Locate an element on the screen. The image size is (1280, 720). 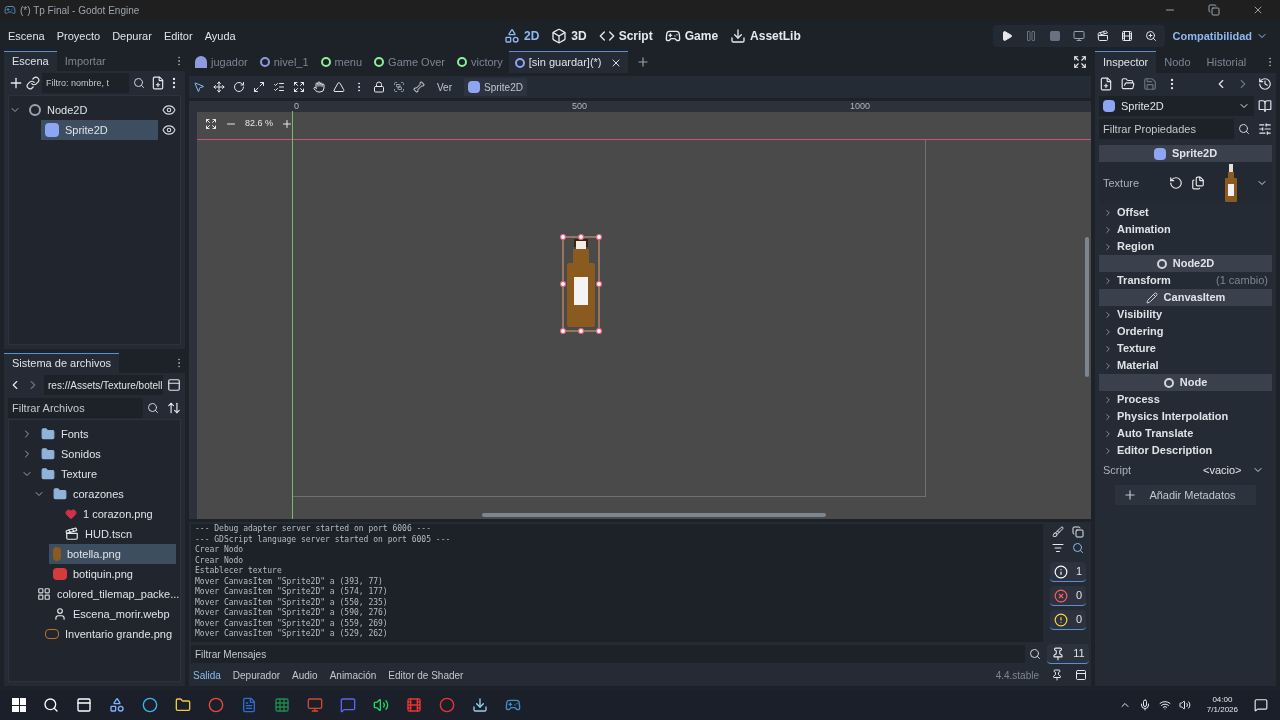
file-item: HUD.tscn is located at coordinates (118, 534).